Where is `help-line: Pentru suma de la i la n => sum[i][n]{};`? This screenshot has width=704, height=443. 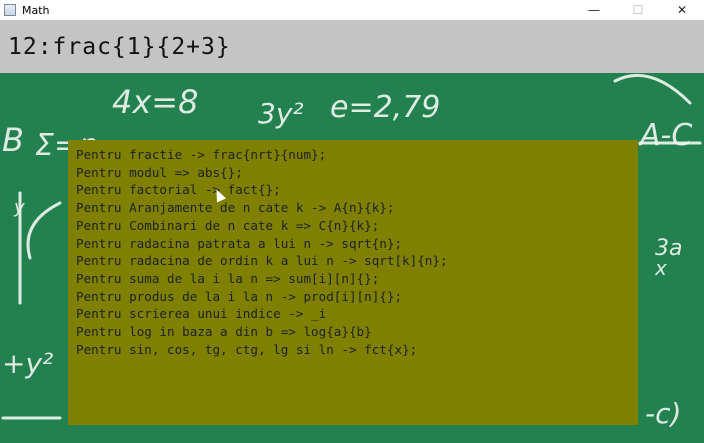 help-line: Pentru suma de la i la n => sum[i][n]{}; is located at coordinates (228, 278).